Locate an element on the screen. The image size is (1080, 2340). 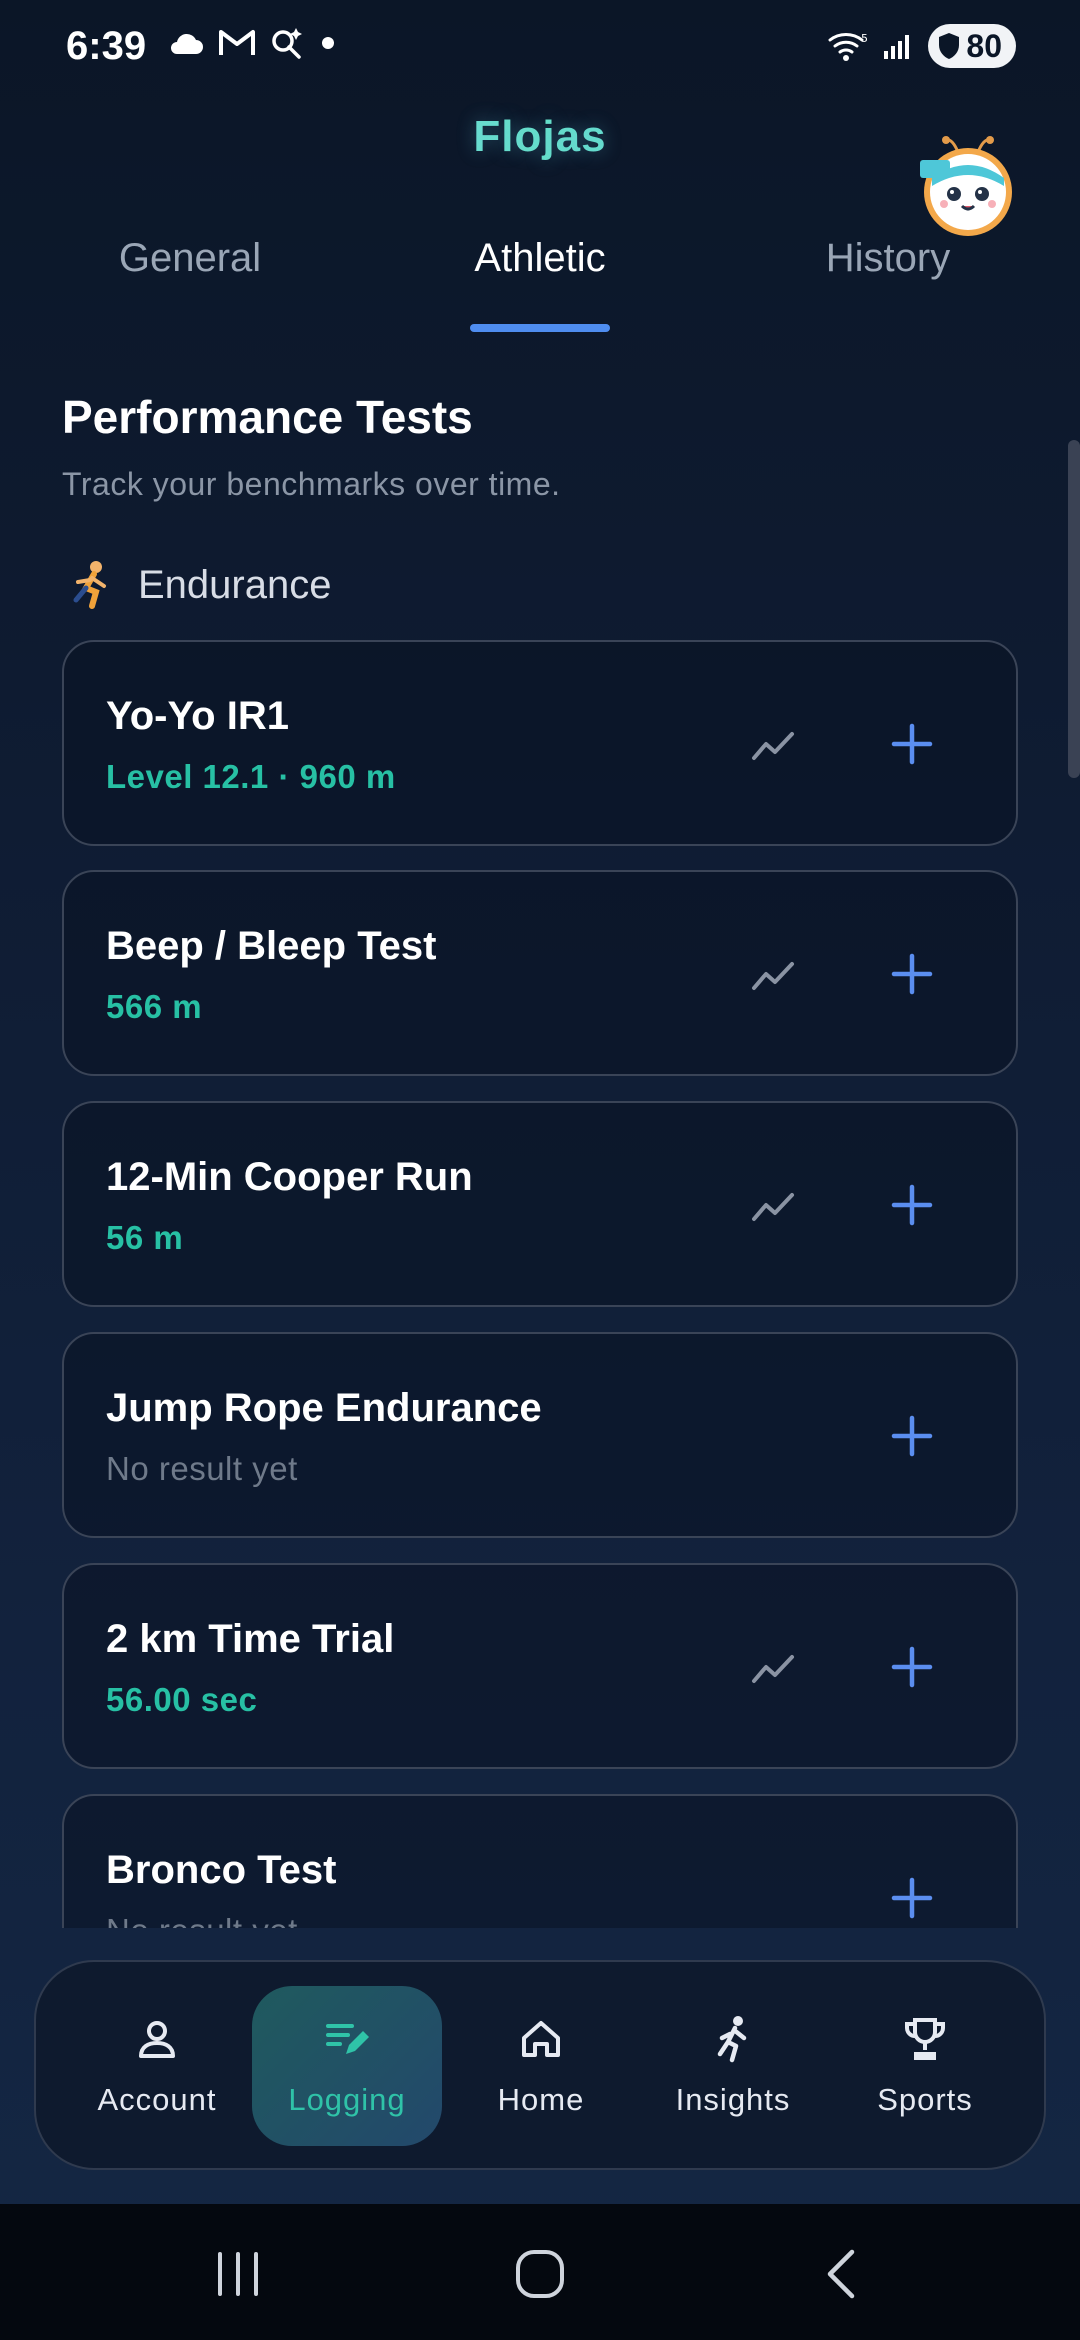
battery-level: 80 is located at coordinates (984, 45).